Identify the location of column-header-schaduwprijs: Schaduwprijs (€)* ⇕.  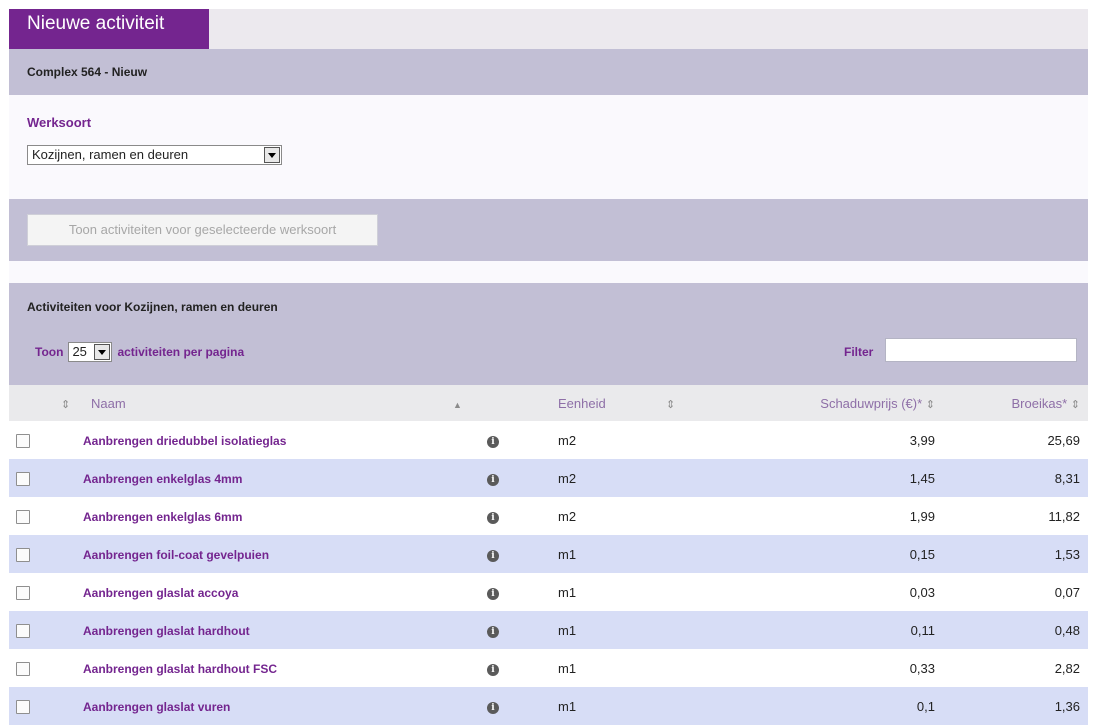
(831, 403).